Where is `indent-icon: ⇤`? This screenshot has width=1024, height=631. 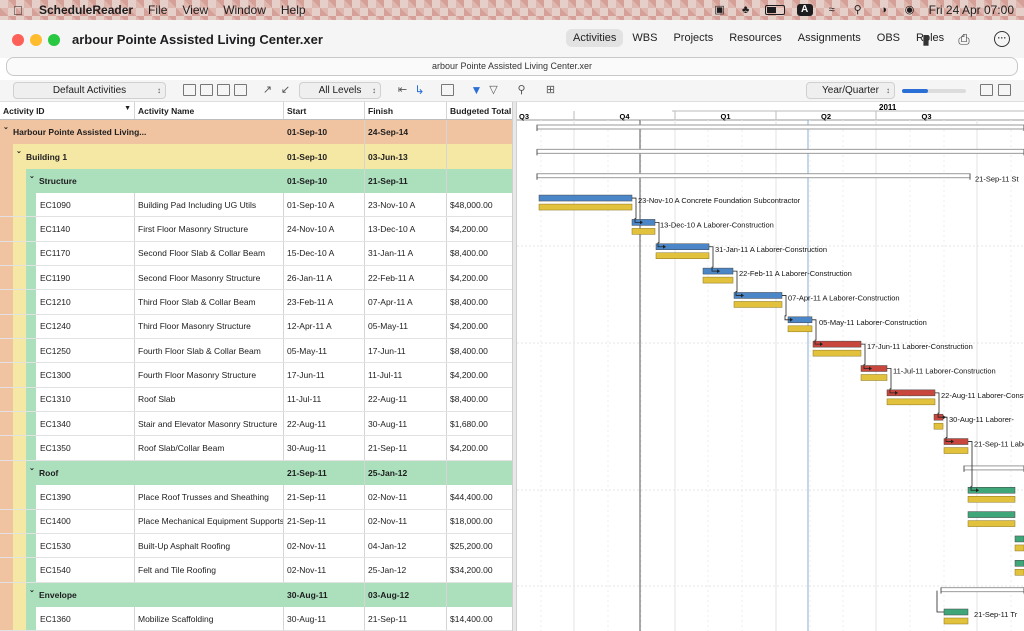
indent-icon: ⇤ is located at coordinates (402, 90).